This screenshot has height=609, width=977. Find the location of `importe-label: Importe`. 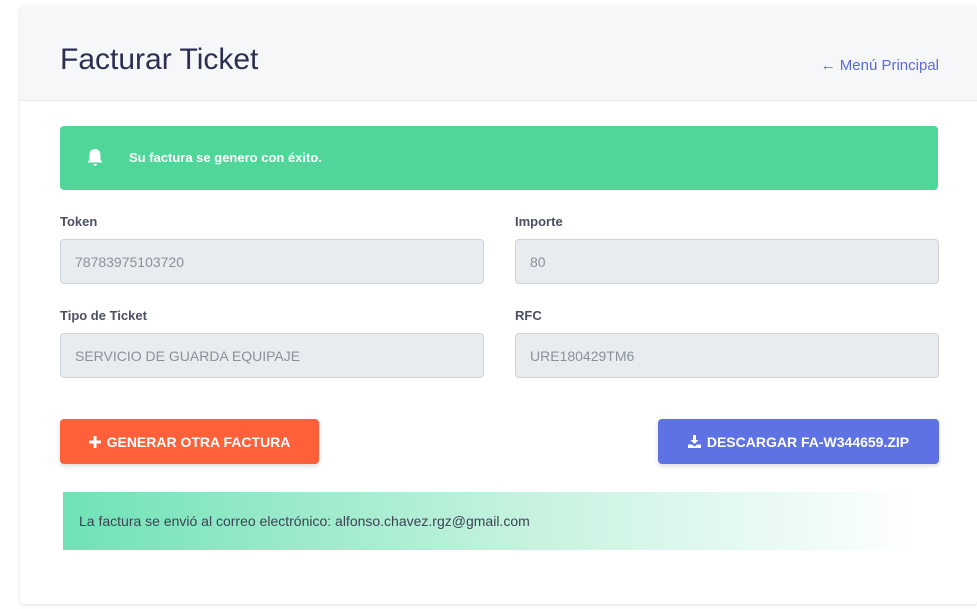

importe-label: Importe is located at coordinates (539, 221).